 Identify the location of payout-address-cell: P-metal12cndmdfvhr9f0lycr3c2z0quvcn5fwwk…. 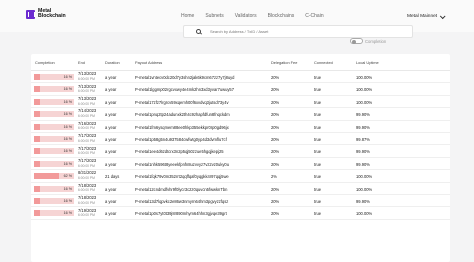
(181, 189).